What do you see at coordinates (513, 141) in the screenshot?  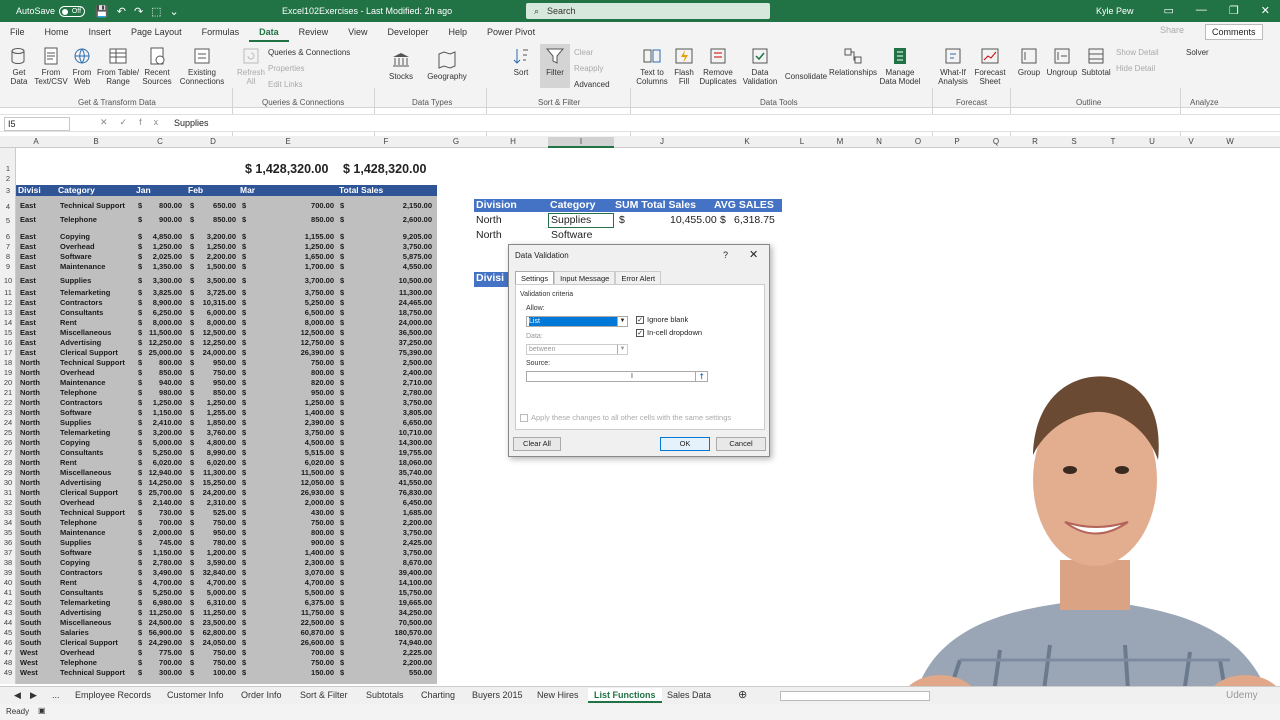 I see `column-header: H` at bounding box center [513, 141].